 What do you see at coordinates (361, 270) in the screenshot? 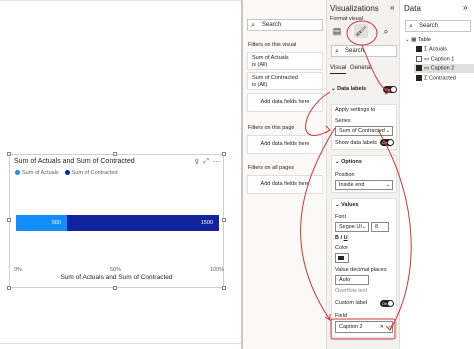
I see `decimal-places-label: Value decimal places` at bounding box center [361, 270].